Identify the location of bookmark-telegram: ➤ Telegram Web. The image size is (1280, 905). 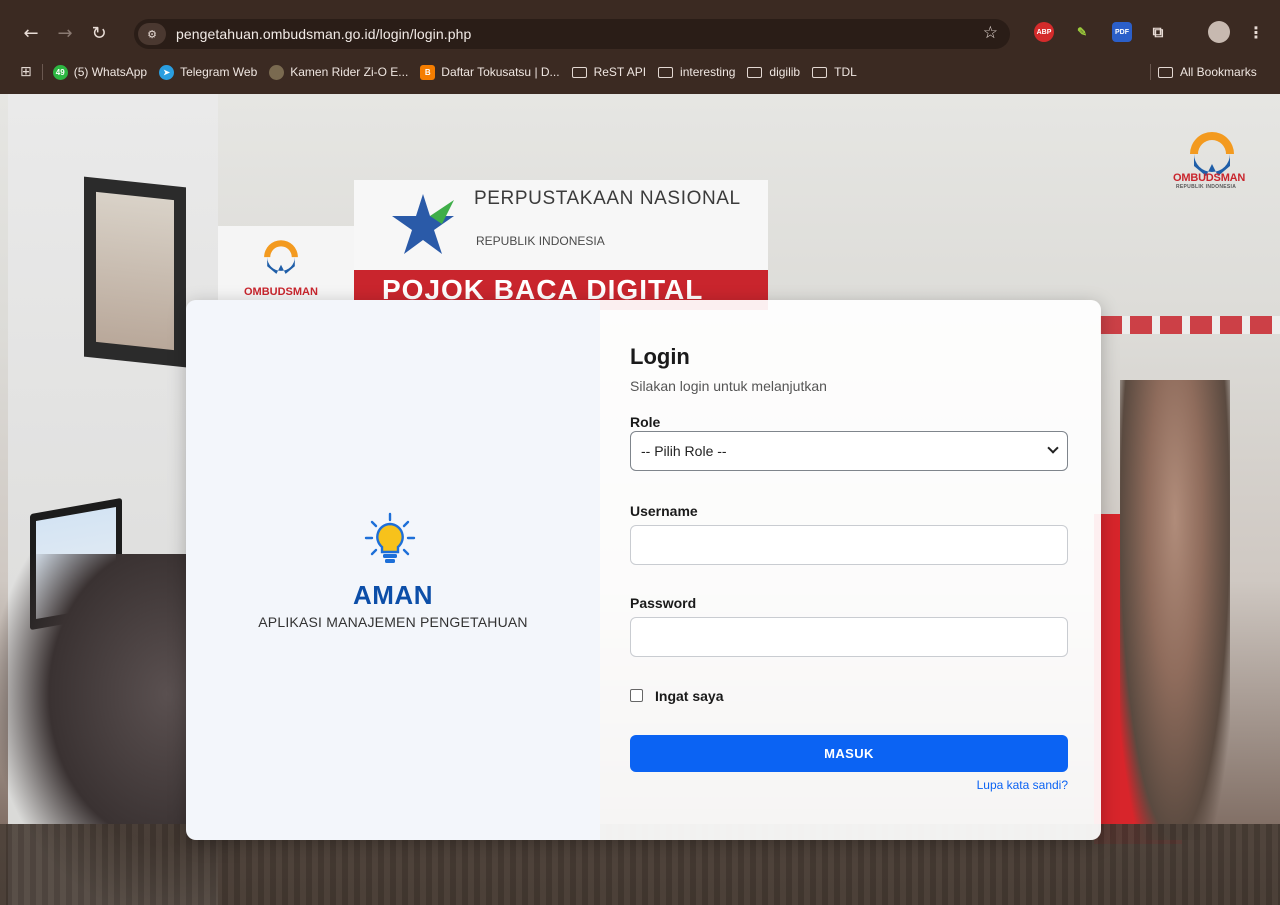
(208, 72).